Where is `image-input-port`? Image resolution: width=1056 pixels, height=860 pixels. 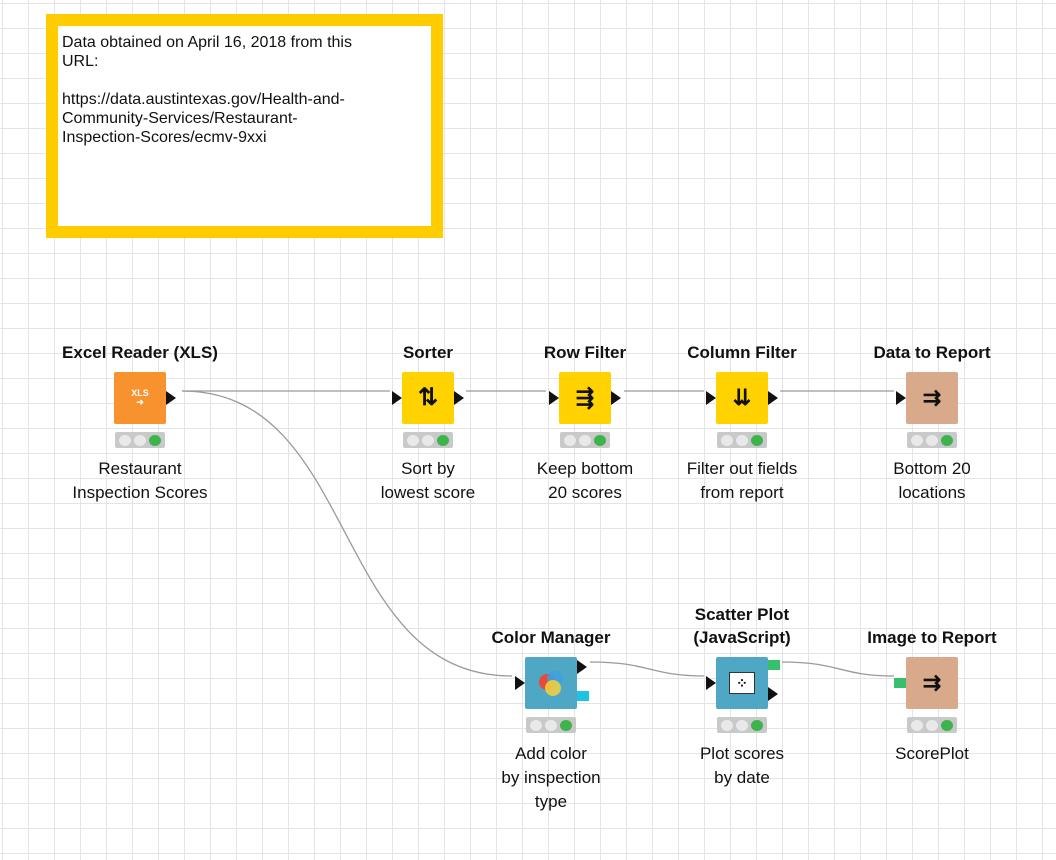
image-input-port is located at coordinates (900, 683).